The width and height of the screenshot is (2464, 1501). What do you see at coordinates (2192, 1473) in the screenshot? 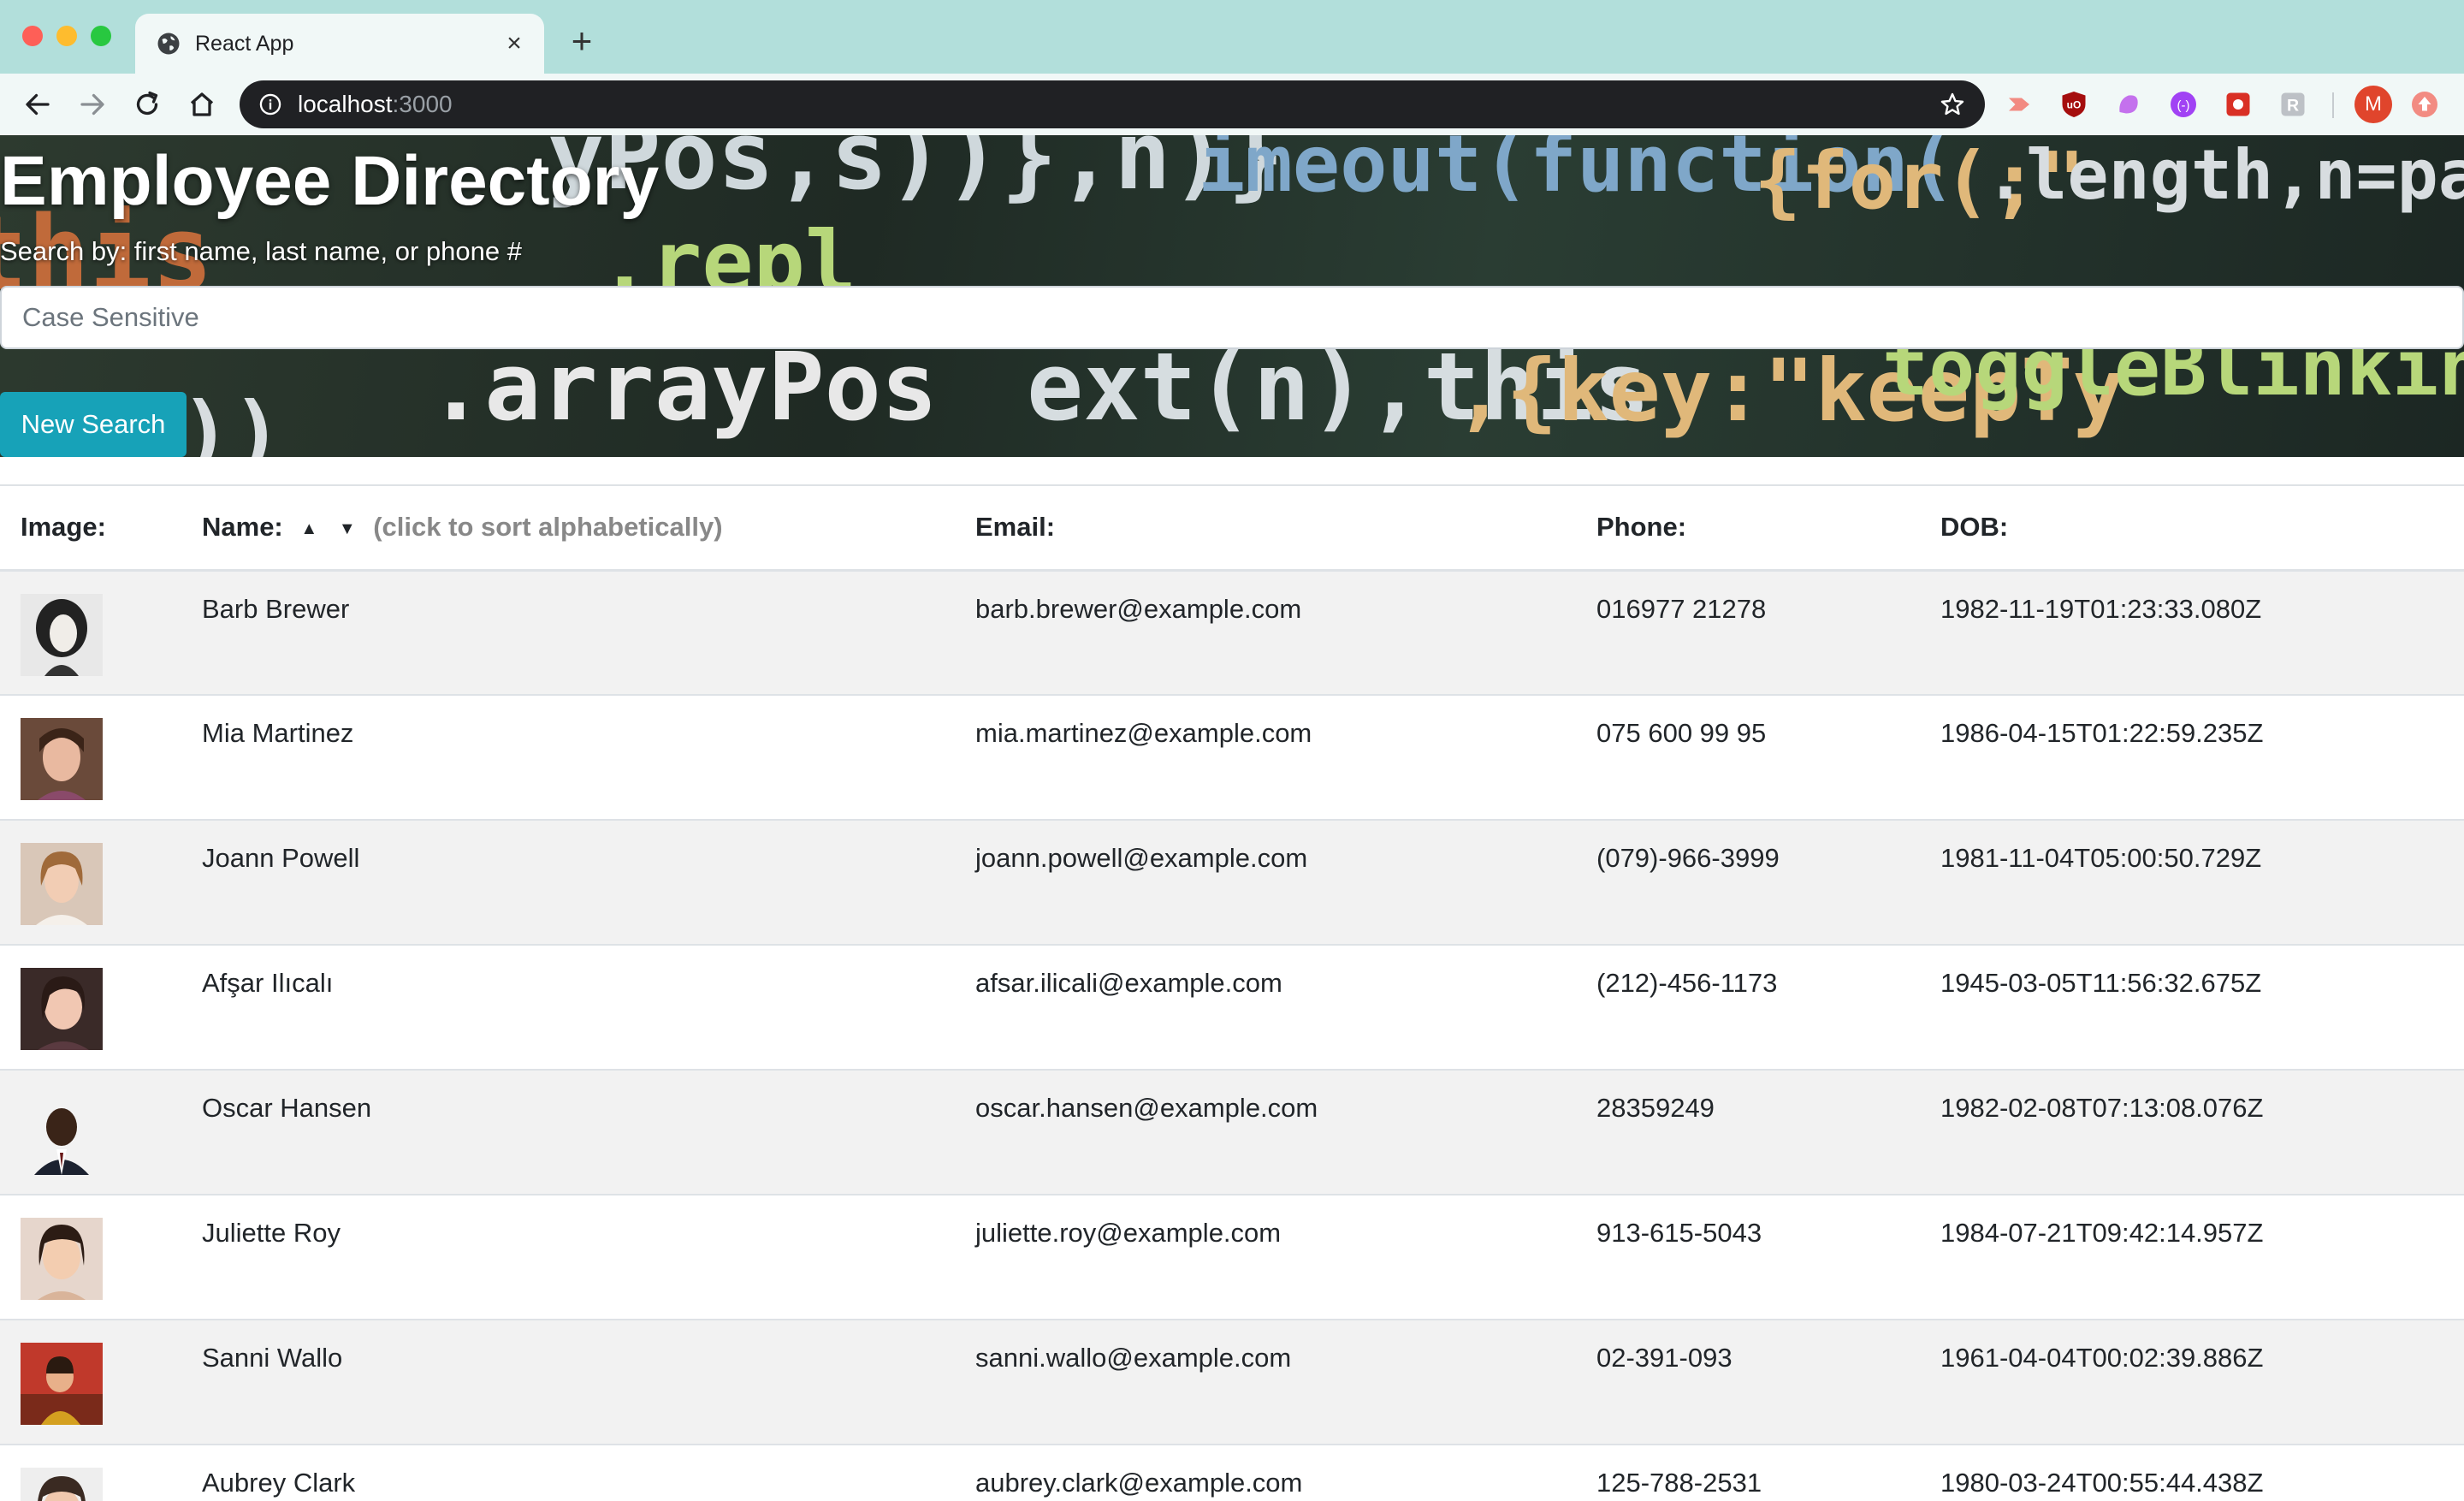
I see `dob-cell: 1980-03-24T00:55:44.438Z` at bounding box center [2192, 1473].